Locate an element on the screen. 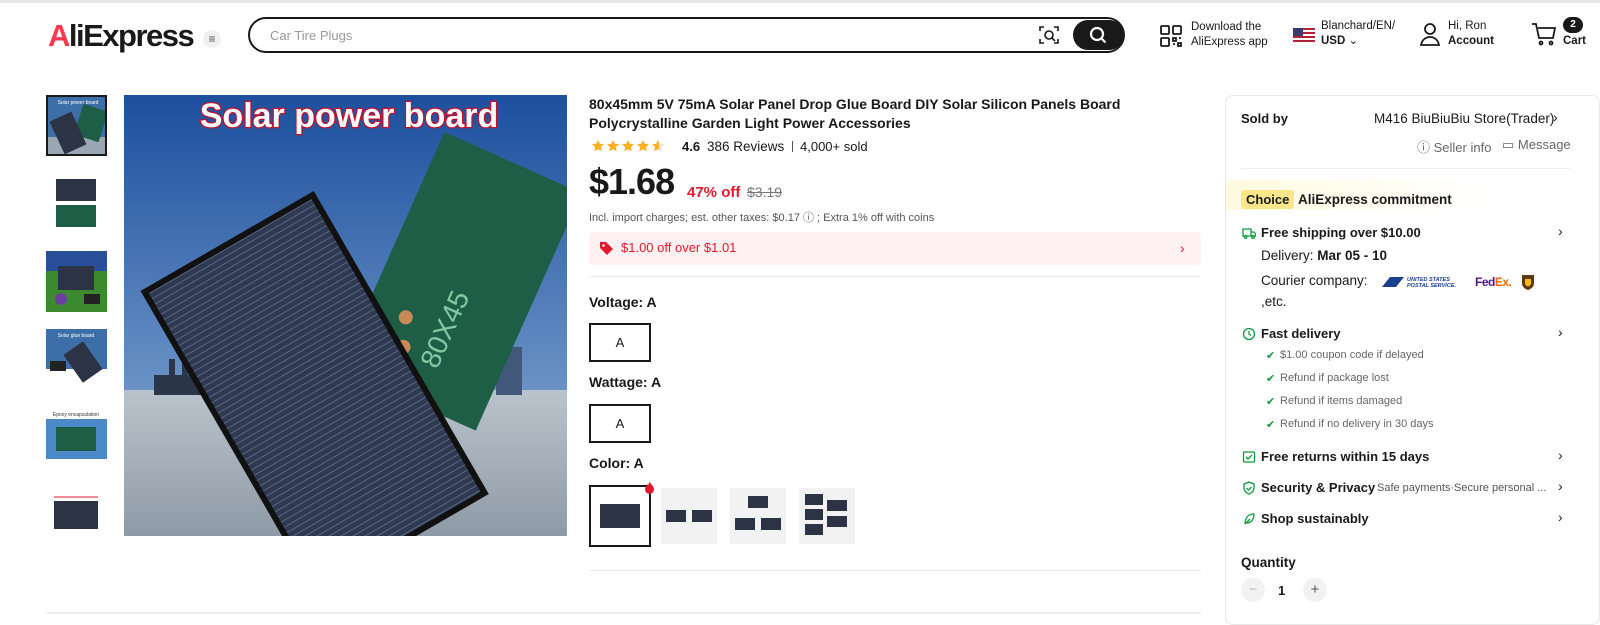 This screenshot has width=1600, height=625. wattage-label: Wattage: A is located at coordinates (625, 382).